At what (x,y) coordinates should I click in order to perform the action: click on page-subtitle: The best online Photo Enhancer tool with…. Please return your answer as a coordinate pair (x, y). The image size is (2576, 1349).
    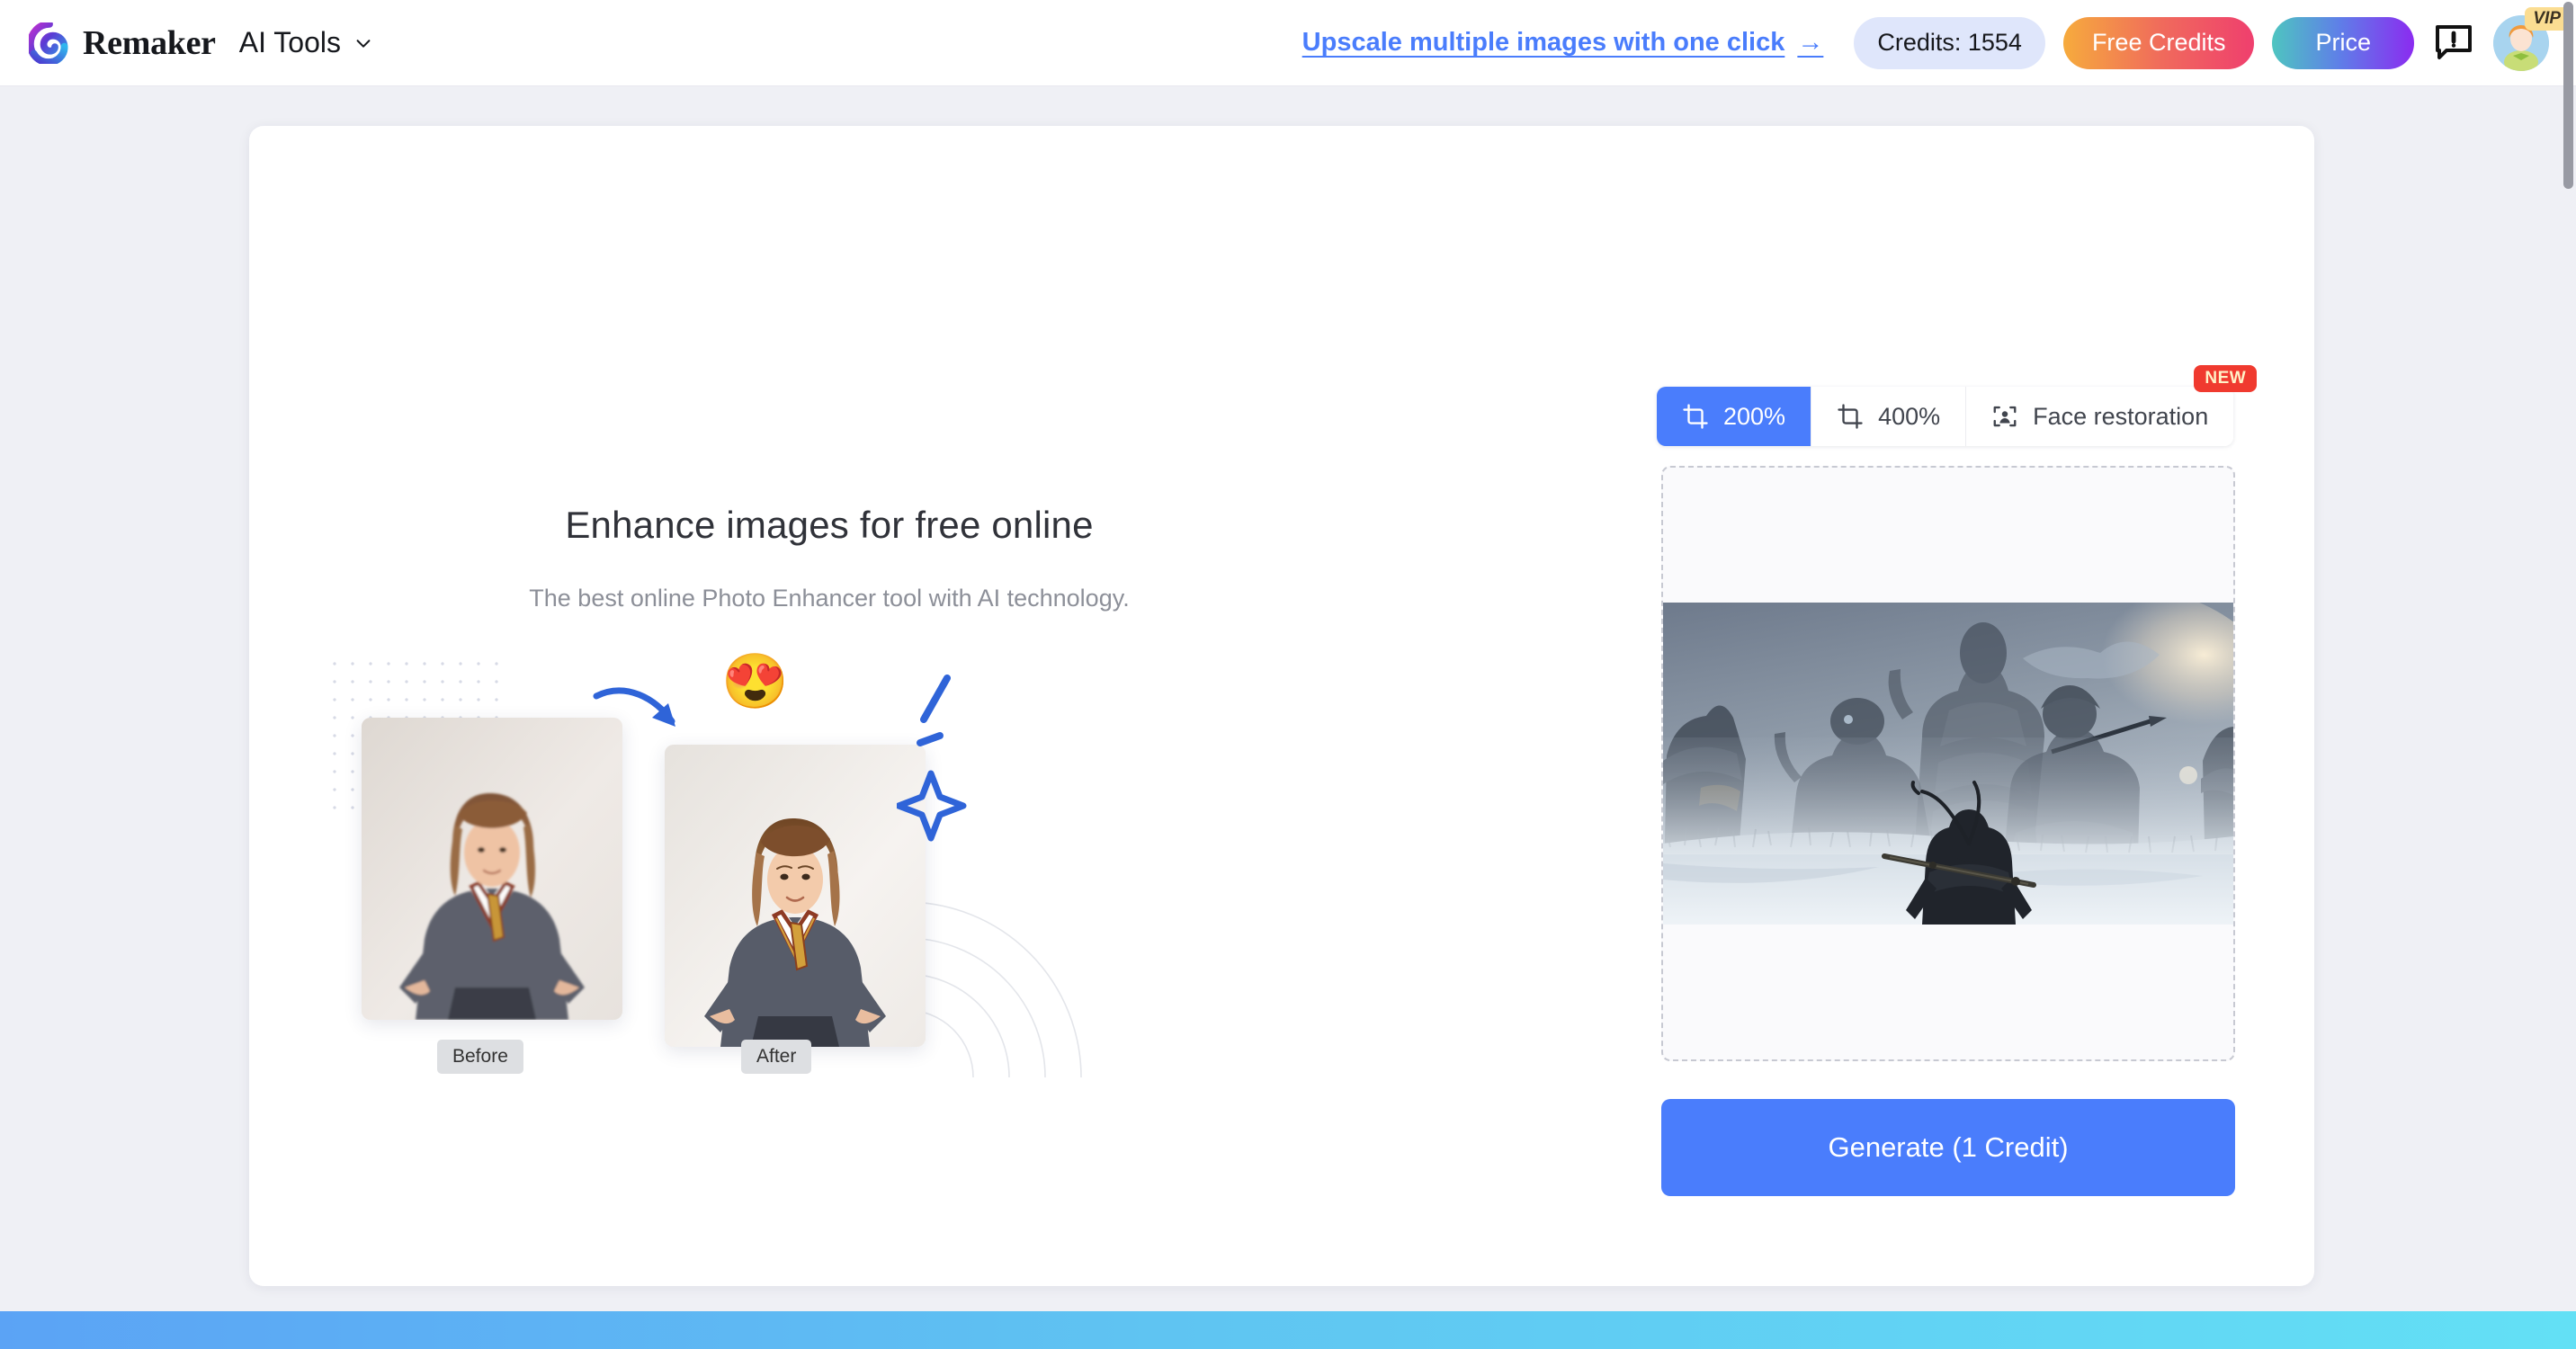
    Looking at the image, I should click on (829, 598).